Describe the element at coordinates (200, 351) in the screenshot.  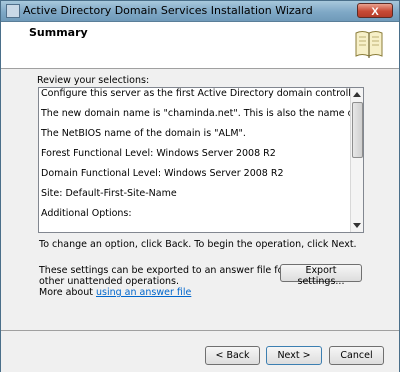
I see `wizard-footer: < Back Next > Cancel` at that location.